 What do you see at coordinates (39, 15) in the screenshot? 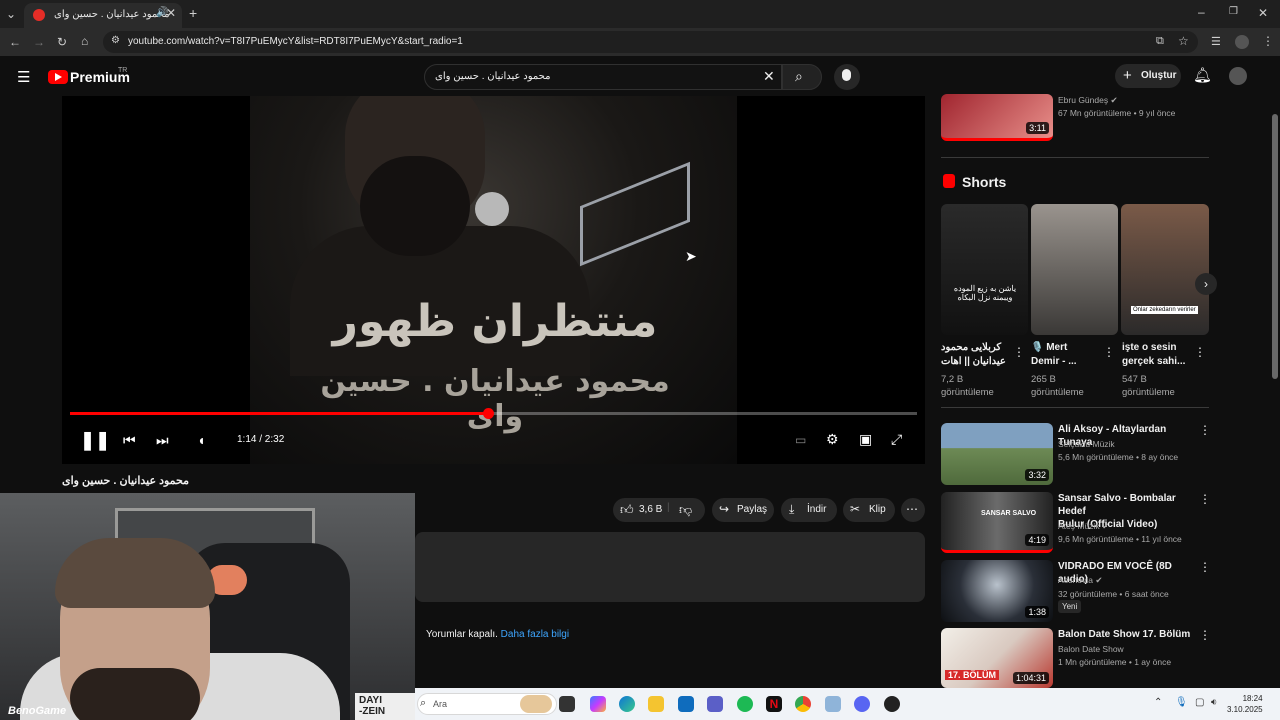
I see `youtube-favicon-icon` at bounding box center [39, 15].